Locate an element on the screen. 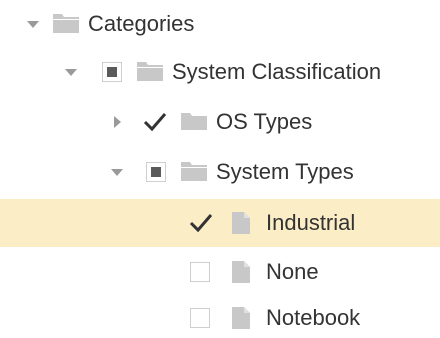 This screenshot has width=440, height=338. tree-node-os-types: OS Types is located at coordinates (220, 122).